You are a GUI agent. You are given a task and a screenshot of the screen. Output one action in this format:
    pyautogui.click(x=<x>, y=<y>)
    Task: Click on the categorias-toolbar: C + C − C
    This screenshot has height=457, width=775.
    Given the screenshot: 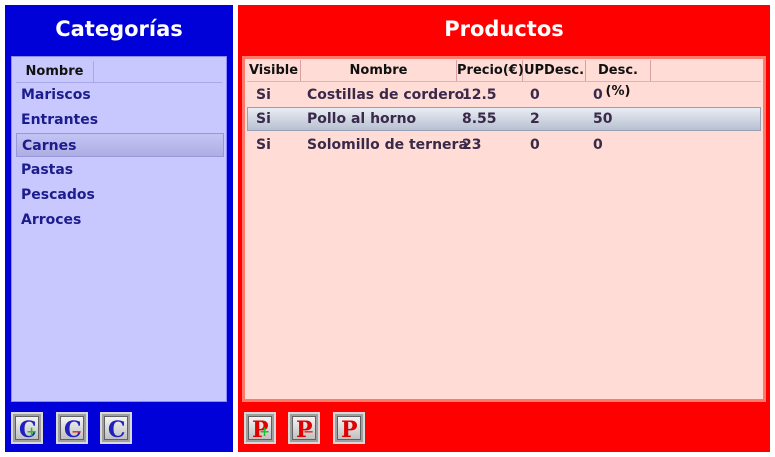 What is the action you would take?
    pyautogui.click(x=119, y=429)
    